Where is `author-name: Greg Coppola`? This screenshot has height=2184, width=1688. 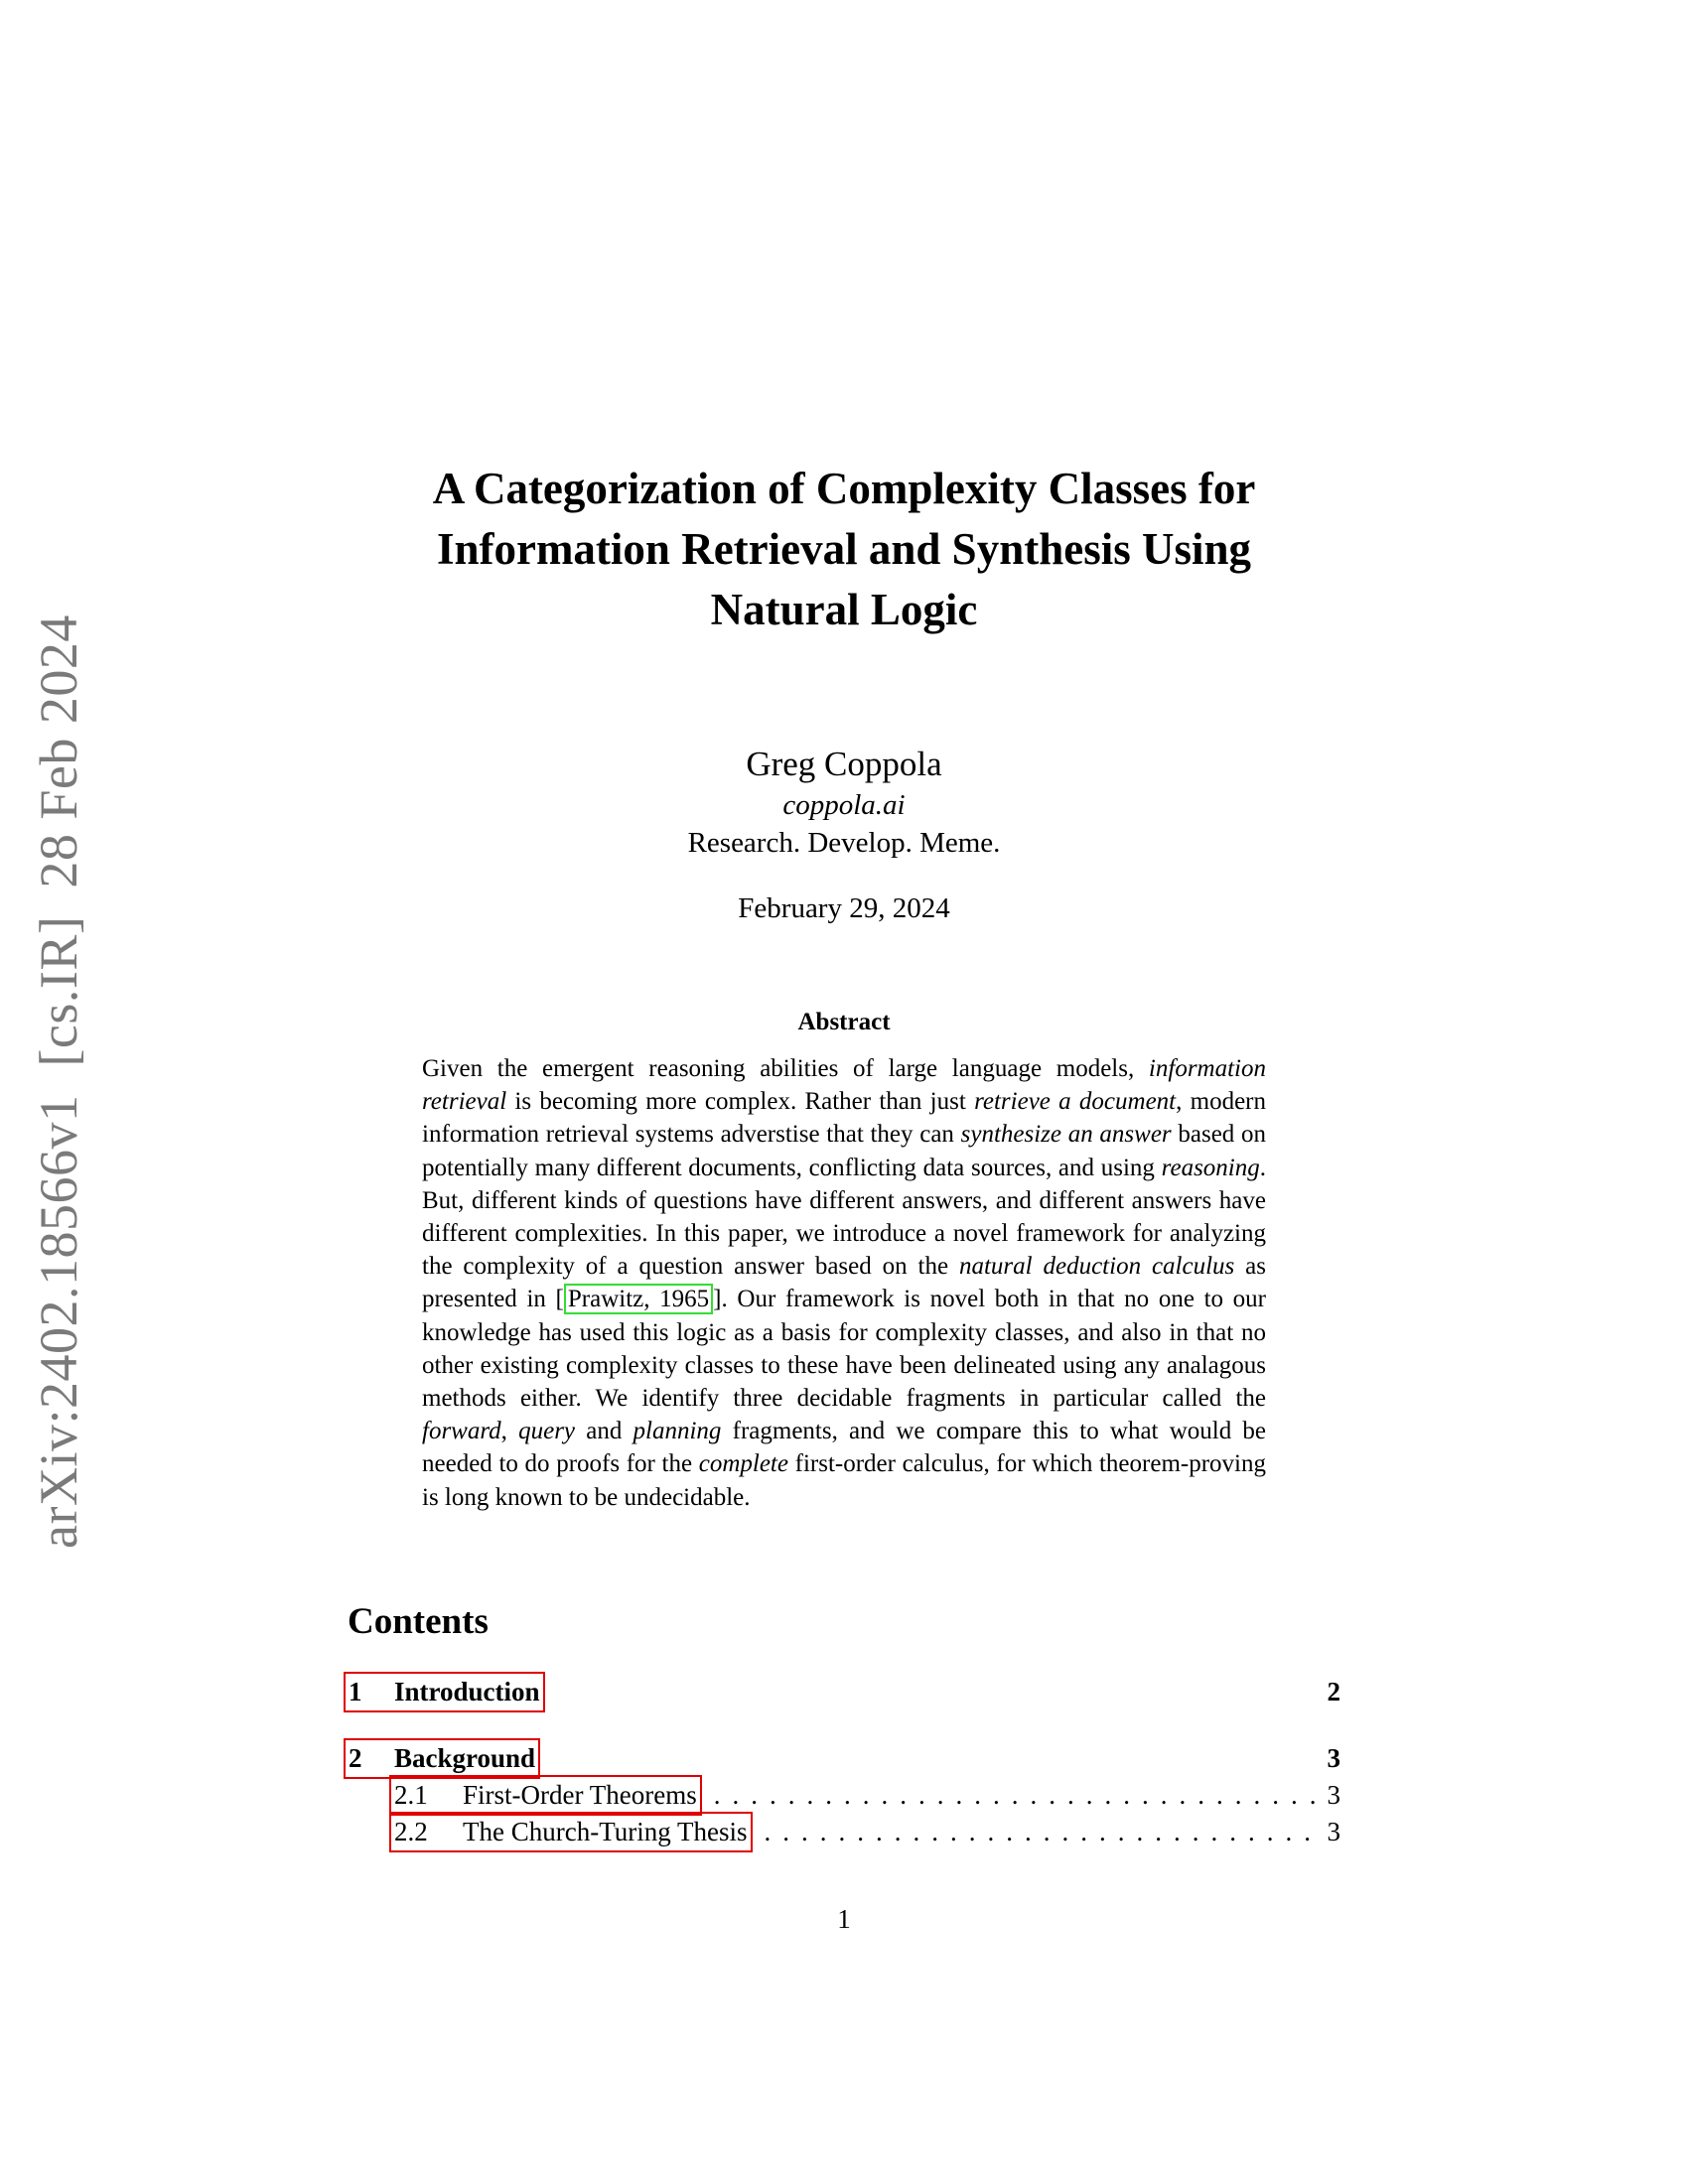
author-name: Greg Coppola is located at coordinates (844, 764).